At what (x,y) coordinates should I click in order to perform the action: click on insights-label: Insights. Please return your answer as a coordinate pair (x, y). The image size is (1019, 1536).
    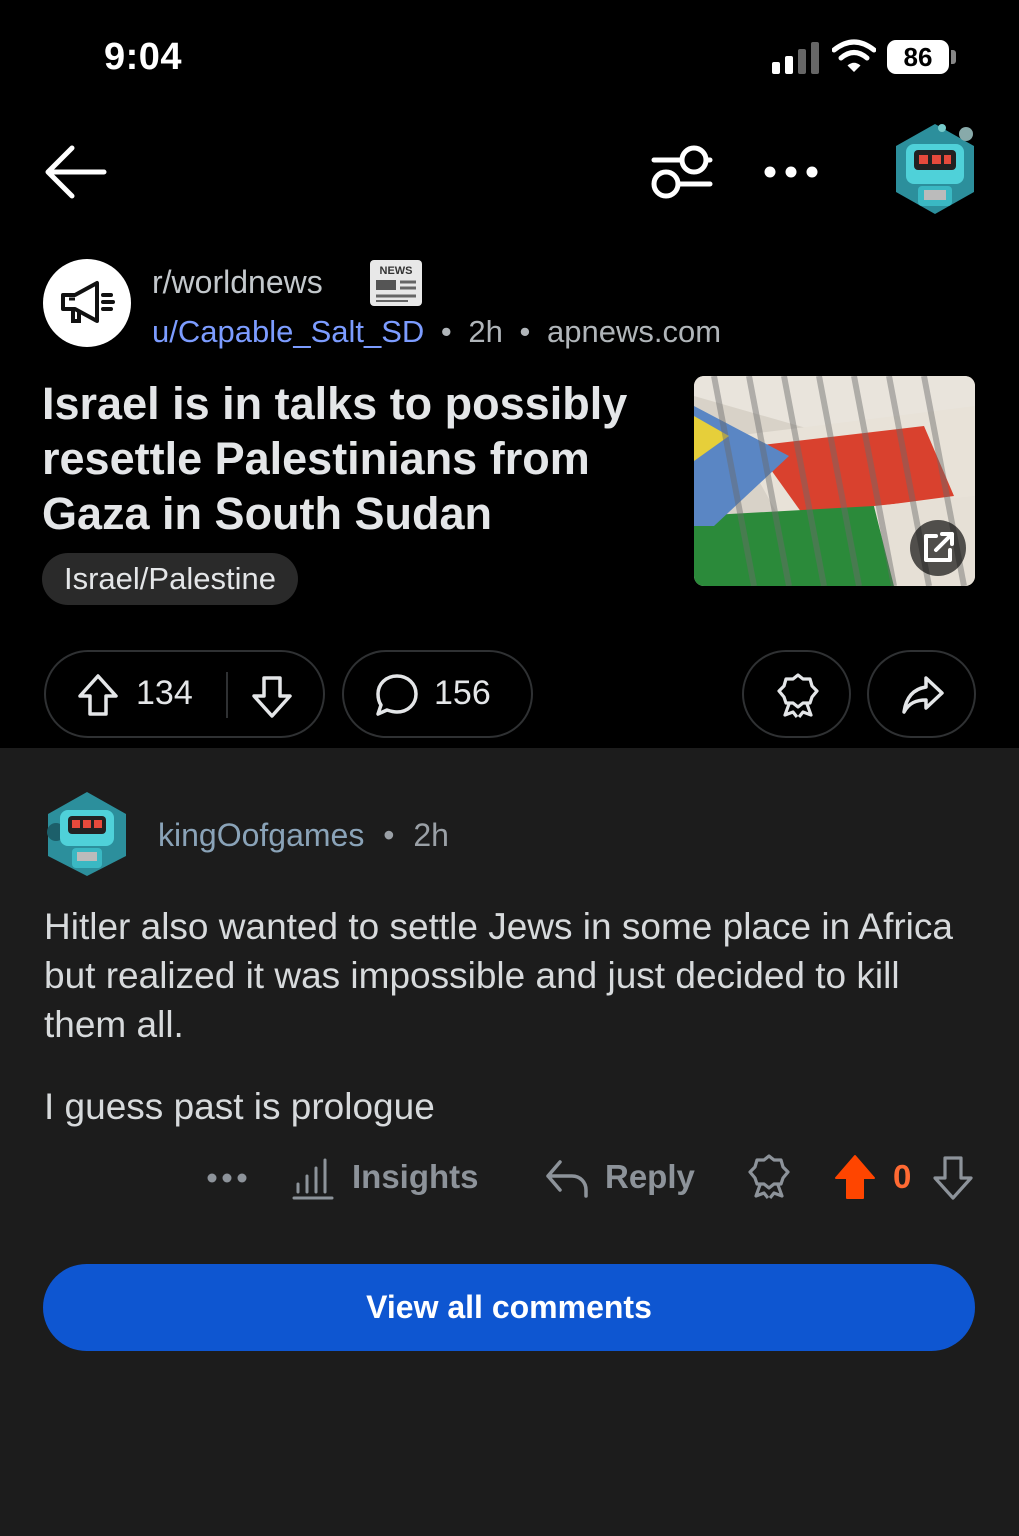
    Looking at the image, I should click on (415, 1177).